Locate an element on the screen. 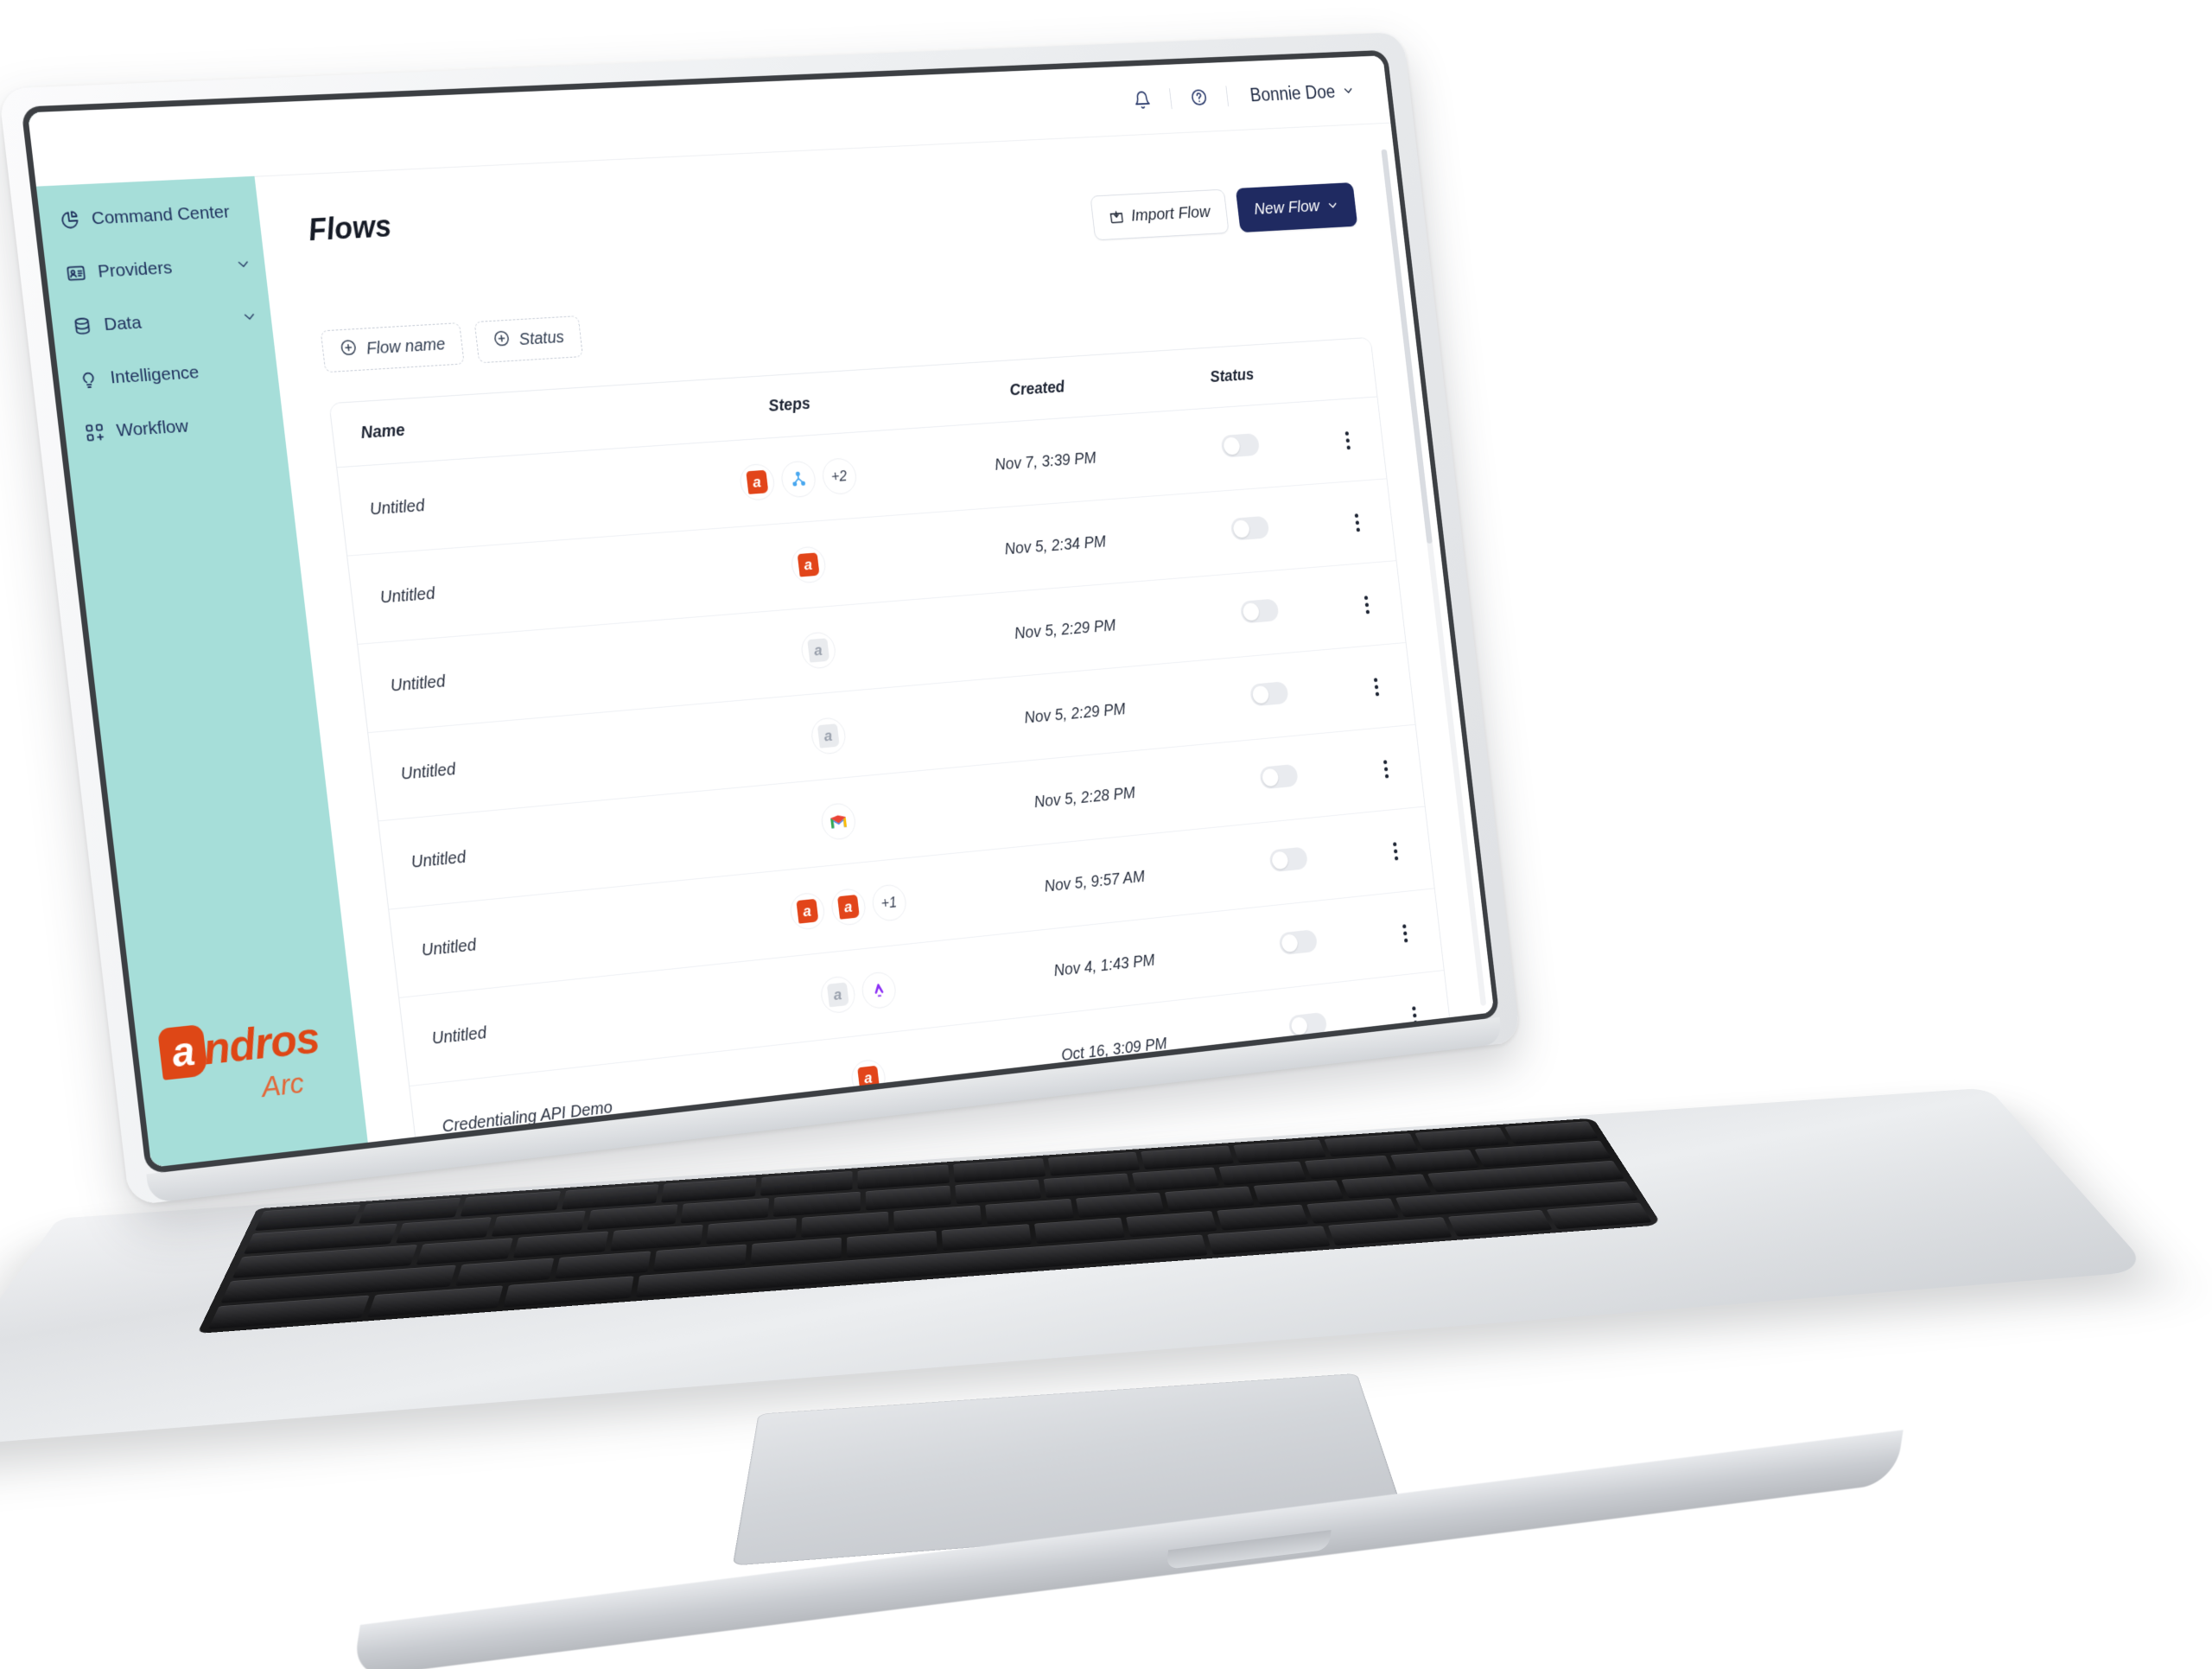 This screenshot has height=1669, width=2212. steps-group: aa +1 is located at coordinates (848, 907).